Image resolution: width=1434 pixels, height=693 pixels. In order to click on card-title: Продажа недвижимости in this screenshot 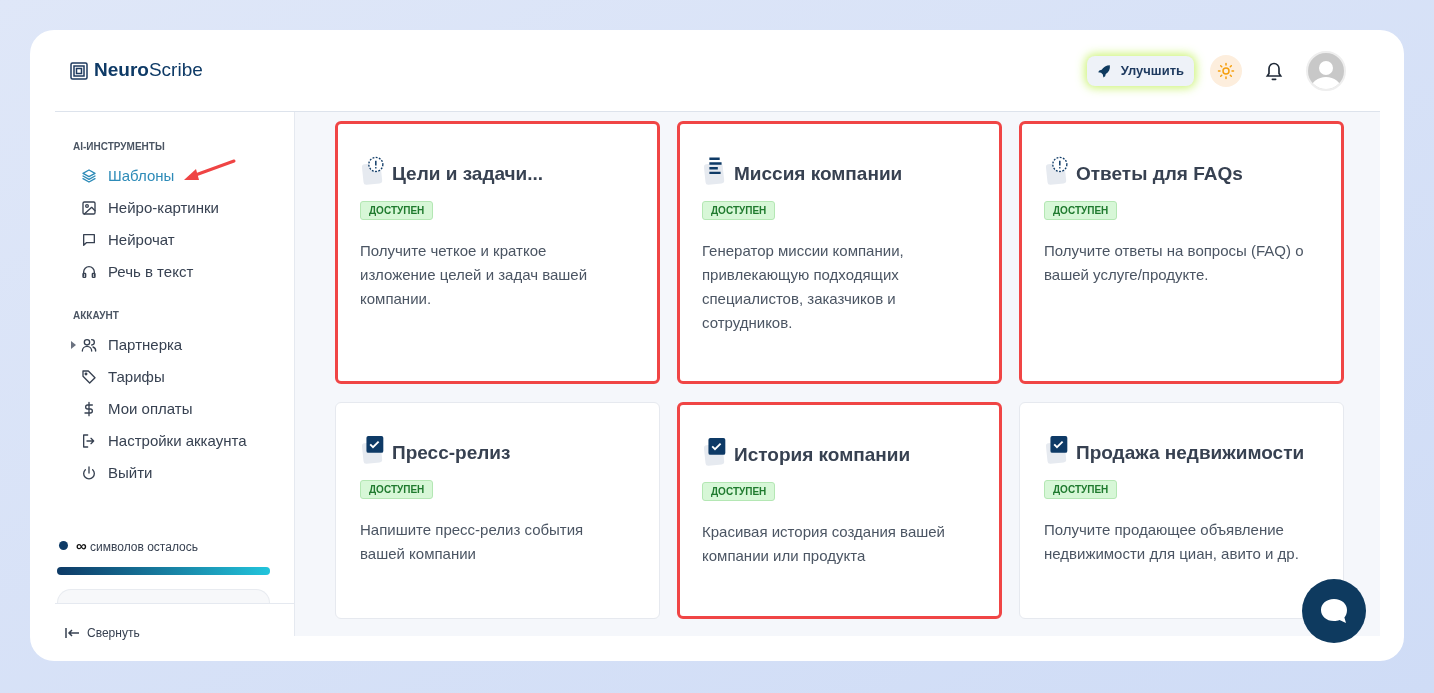, I will do `click(1190, 453)`.